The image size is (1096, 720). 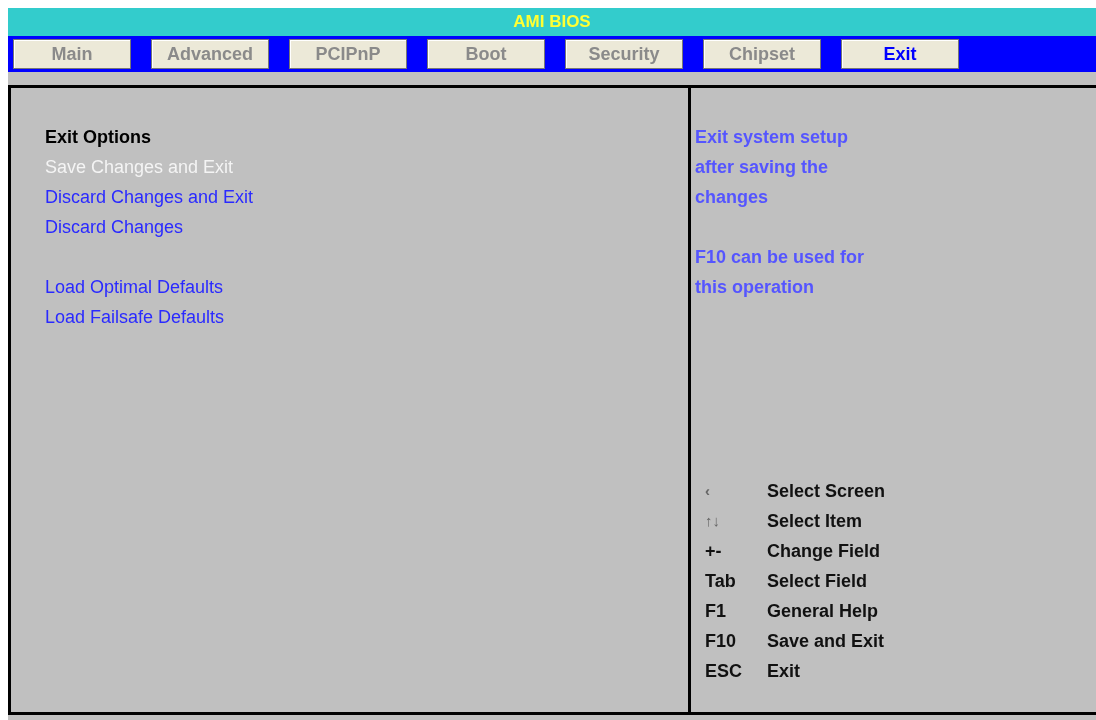 I want to click on key-action: Change Field, so click(x=824, y=551).